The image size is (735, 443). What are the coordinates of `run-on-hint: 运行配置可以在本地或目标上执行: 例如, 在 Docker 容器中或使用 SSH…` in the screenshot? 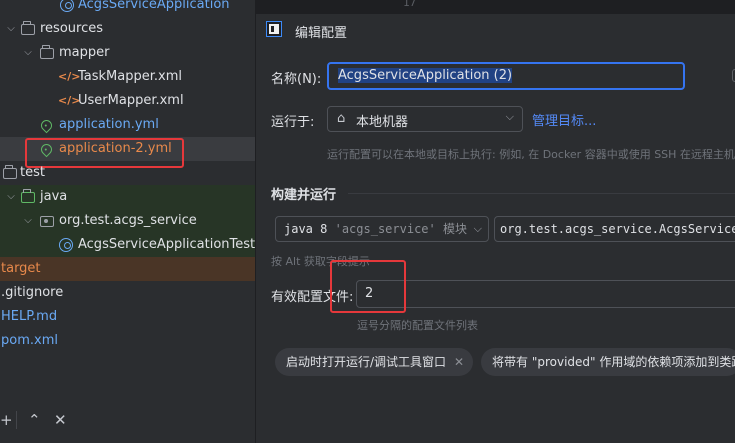 It's located at (531, 154).